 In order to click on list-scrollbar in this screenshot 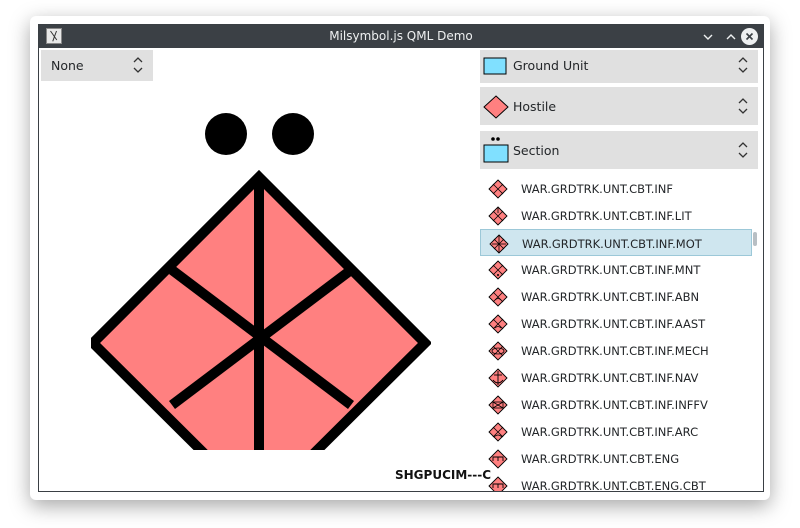, I will do `click(755, 239)`.